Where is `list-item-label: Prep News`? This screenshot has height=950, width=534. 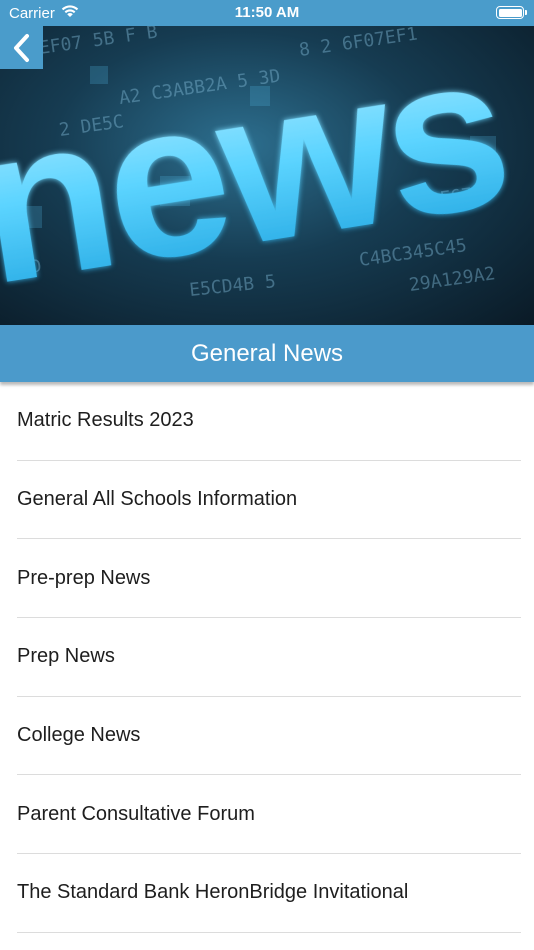
list-item-label: Prep News is located at coordinates (66, 656).